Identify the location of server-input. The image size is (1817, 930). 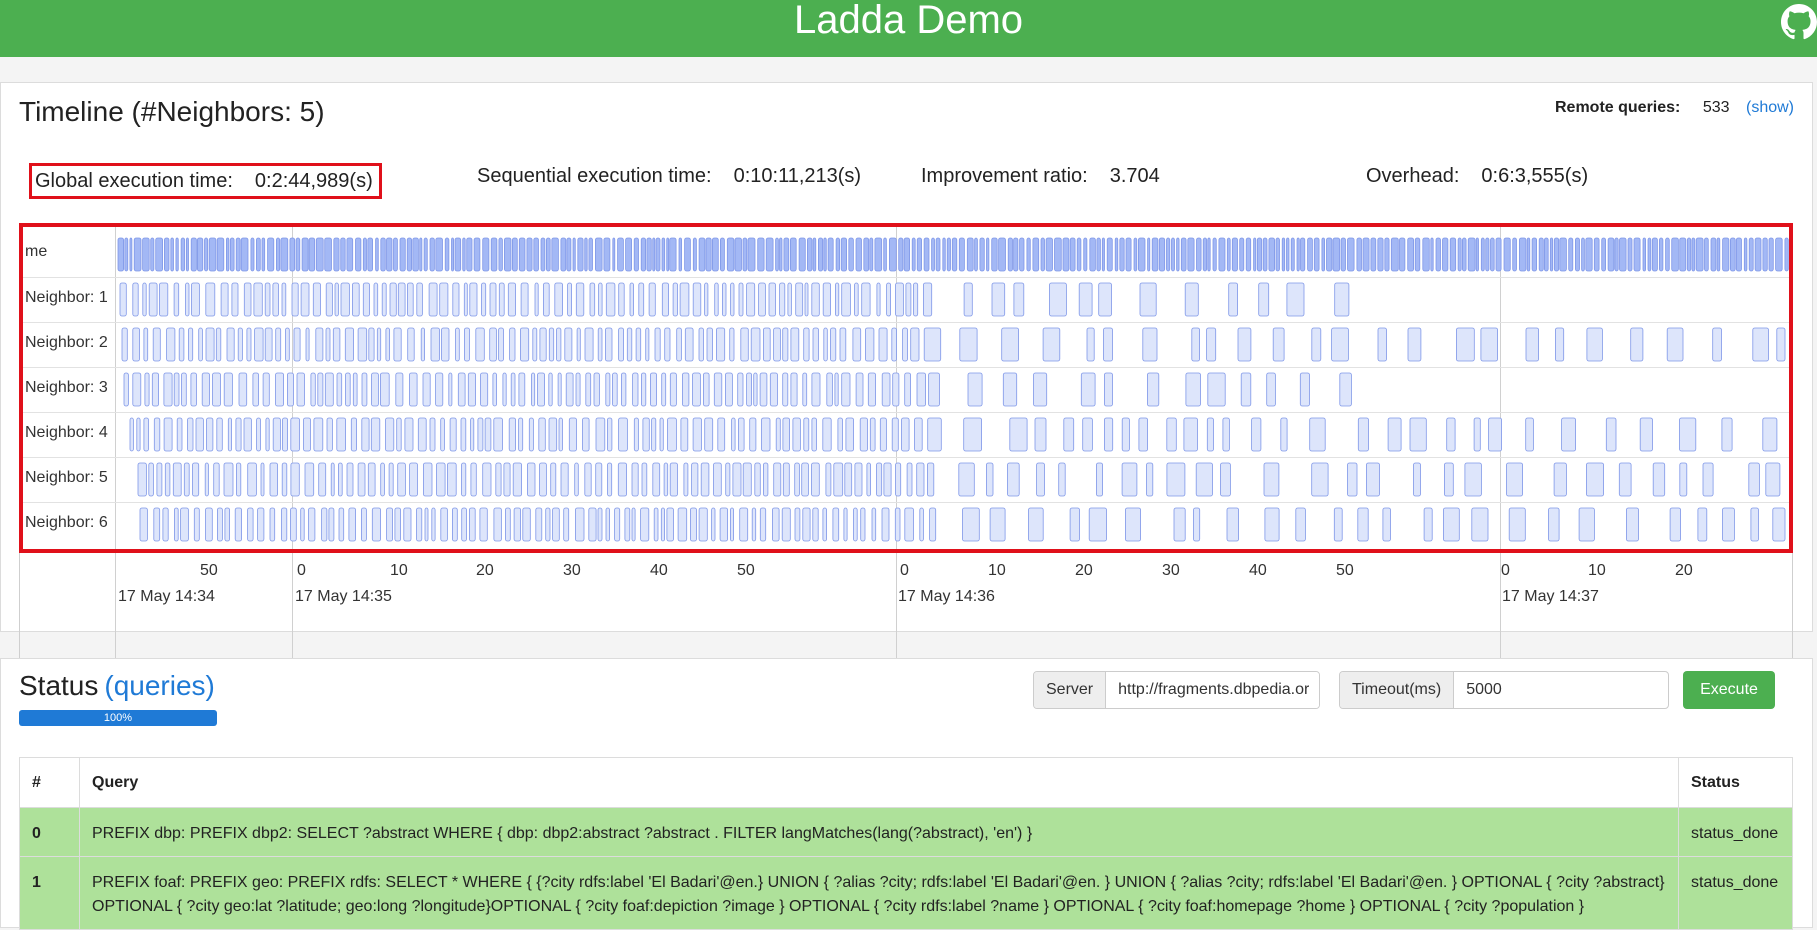
(1212, 690).